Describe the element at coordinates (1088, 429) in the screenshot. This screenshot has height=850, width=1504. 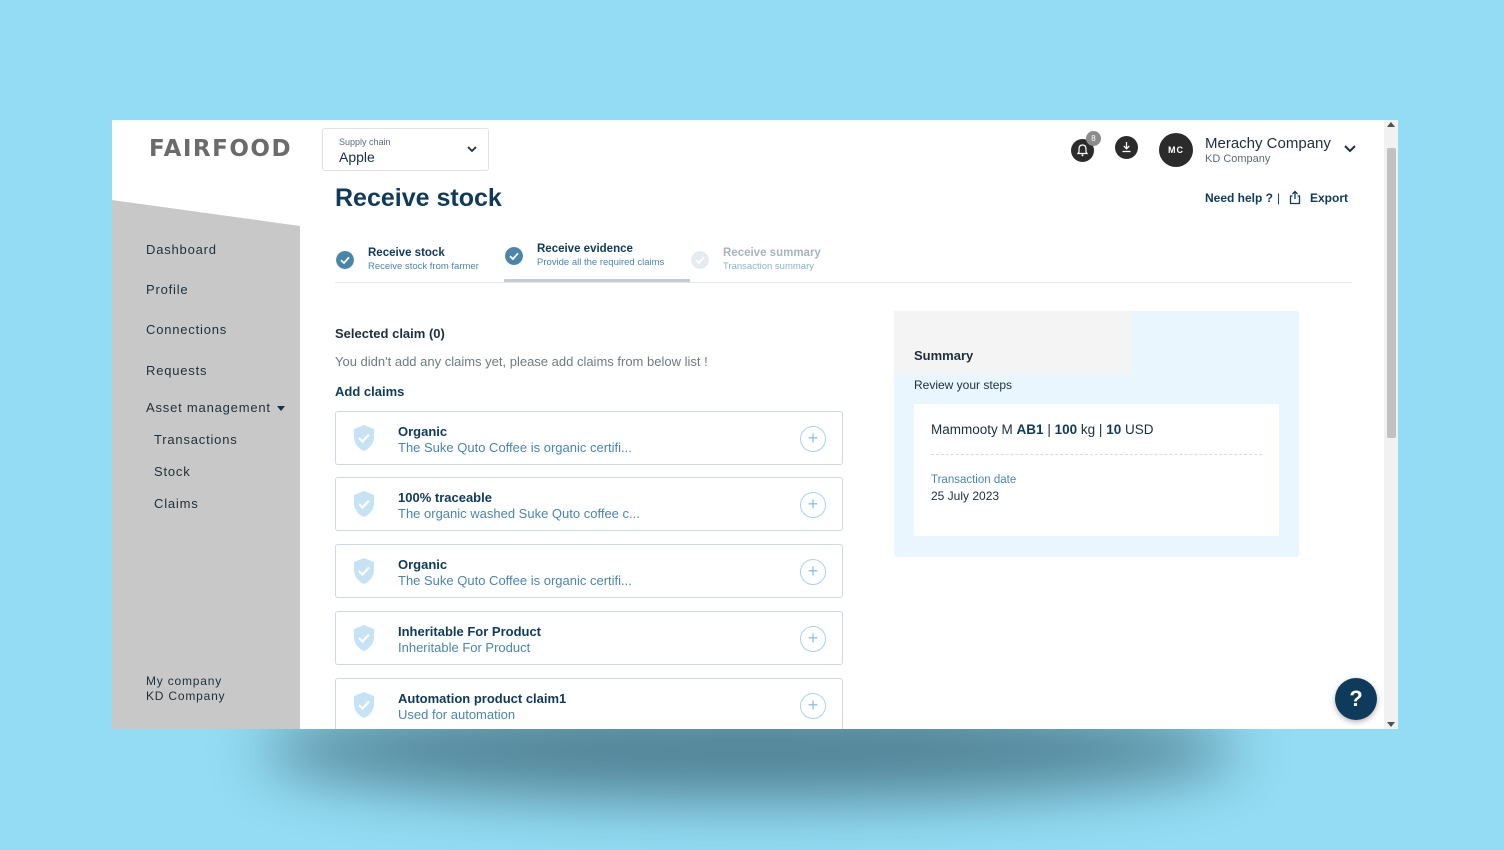
I see `summary-unit: kg` at that location.